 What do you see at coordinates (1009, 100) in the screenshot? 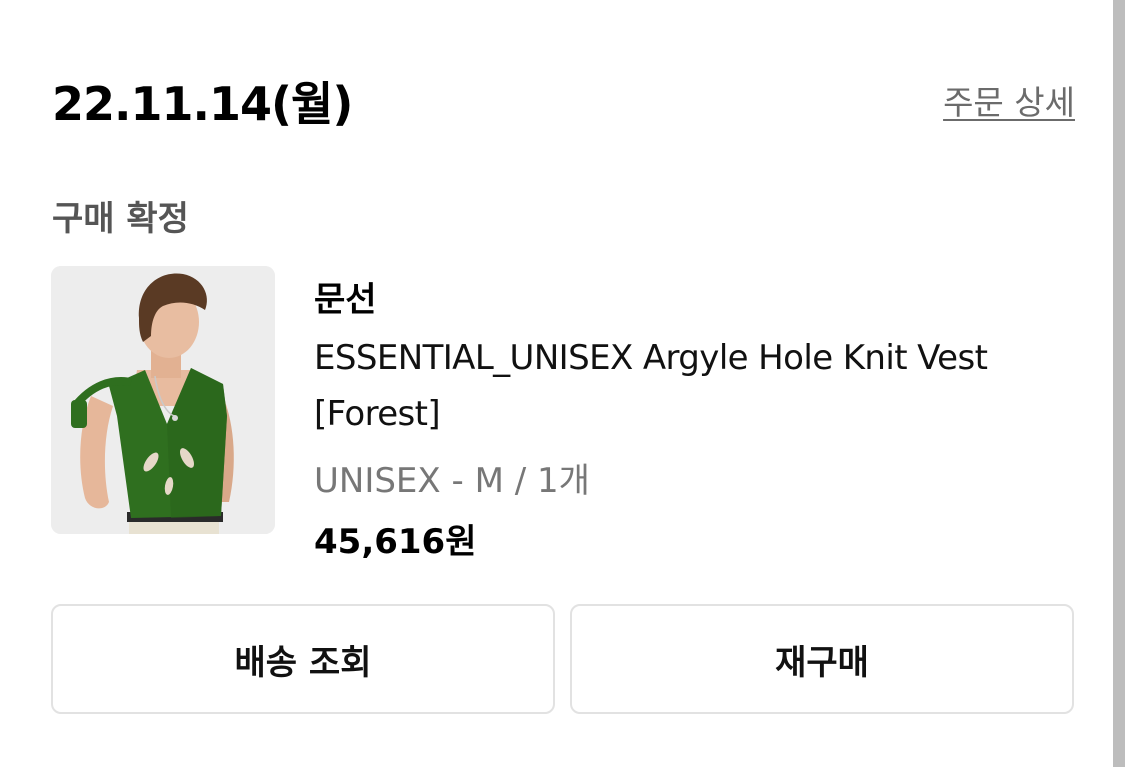
I see `order-detail-link: 주문 상세` at bounding box center [1009, 100].